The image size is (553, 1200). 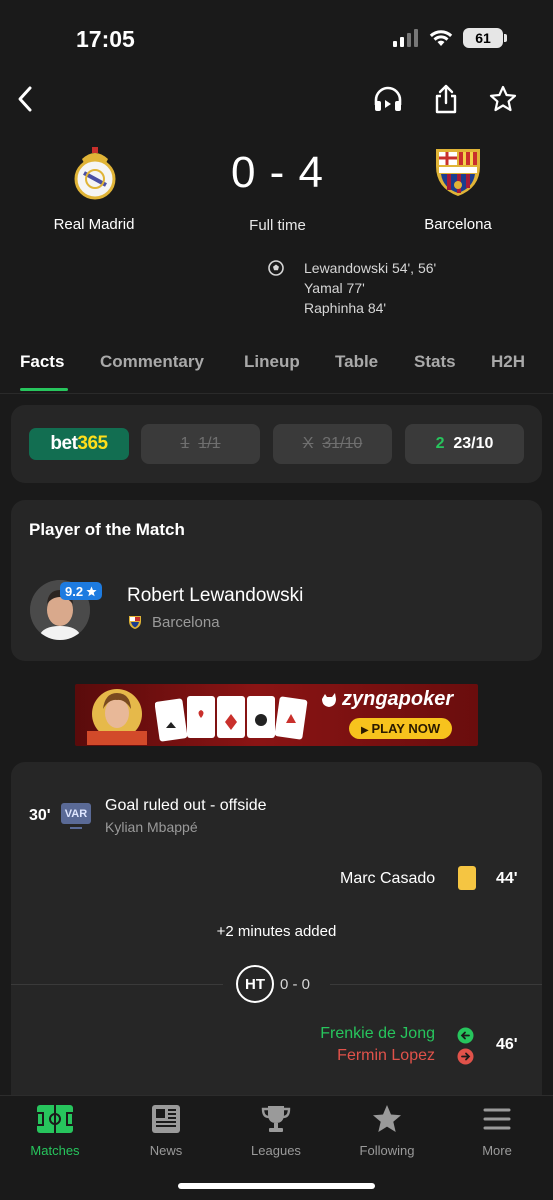 What do you see at coordinates (406, 728) in the screenshot?
I see `ad-cta-label: PLAY NOW` at bounding box center [406, 728].